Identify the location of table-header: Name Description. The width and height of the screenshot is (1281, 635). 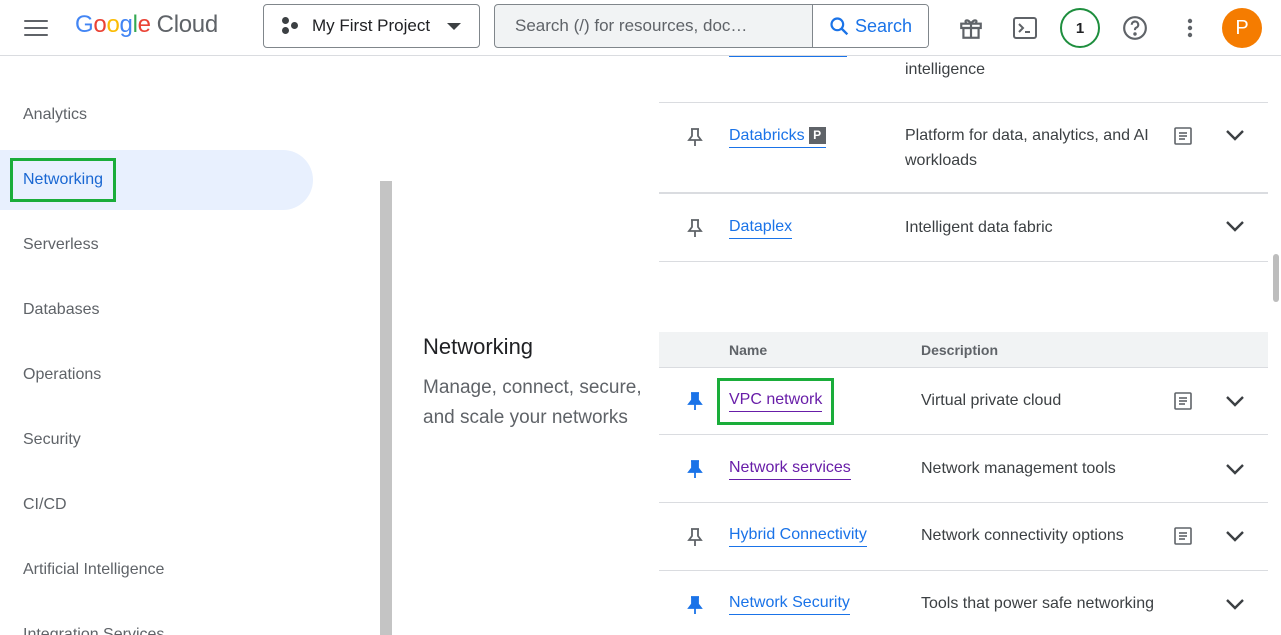
(963, 350).